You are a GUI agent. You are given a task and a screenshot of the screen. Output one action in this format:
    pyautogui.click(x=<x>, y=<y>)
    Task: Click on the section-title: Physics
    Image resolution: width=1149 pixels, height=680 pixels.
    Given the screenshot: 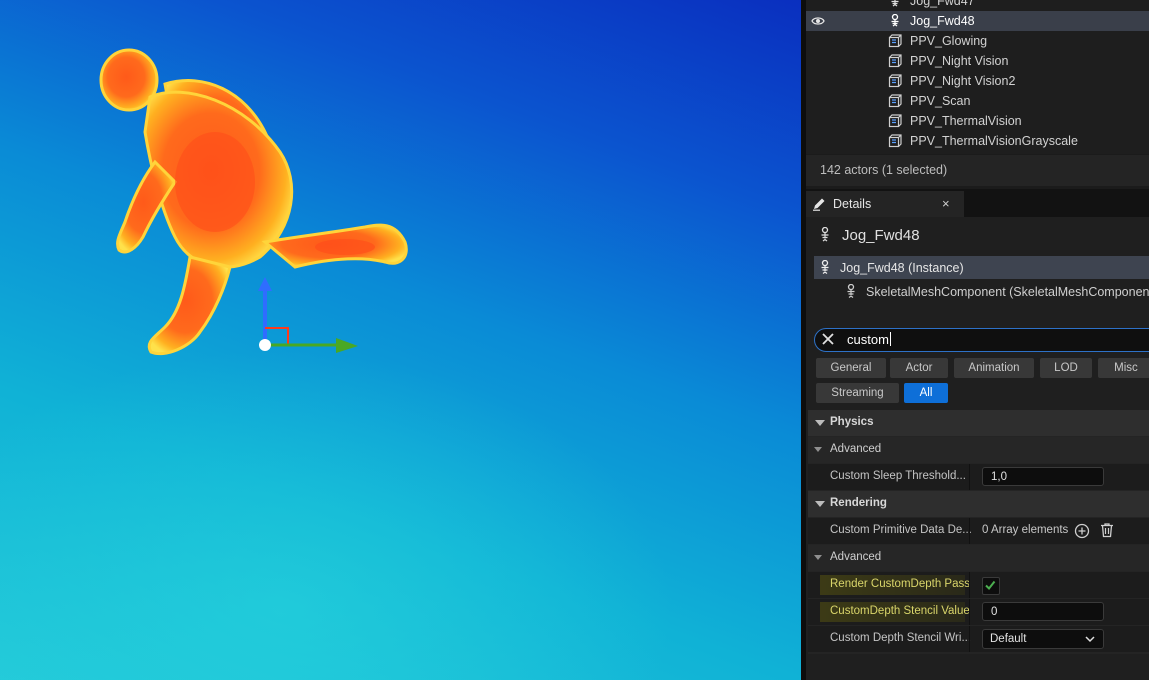 What is the action you would take?
    pyautogui.click(x=852, y=422)
    